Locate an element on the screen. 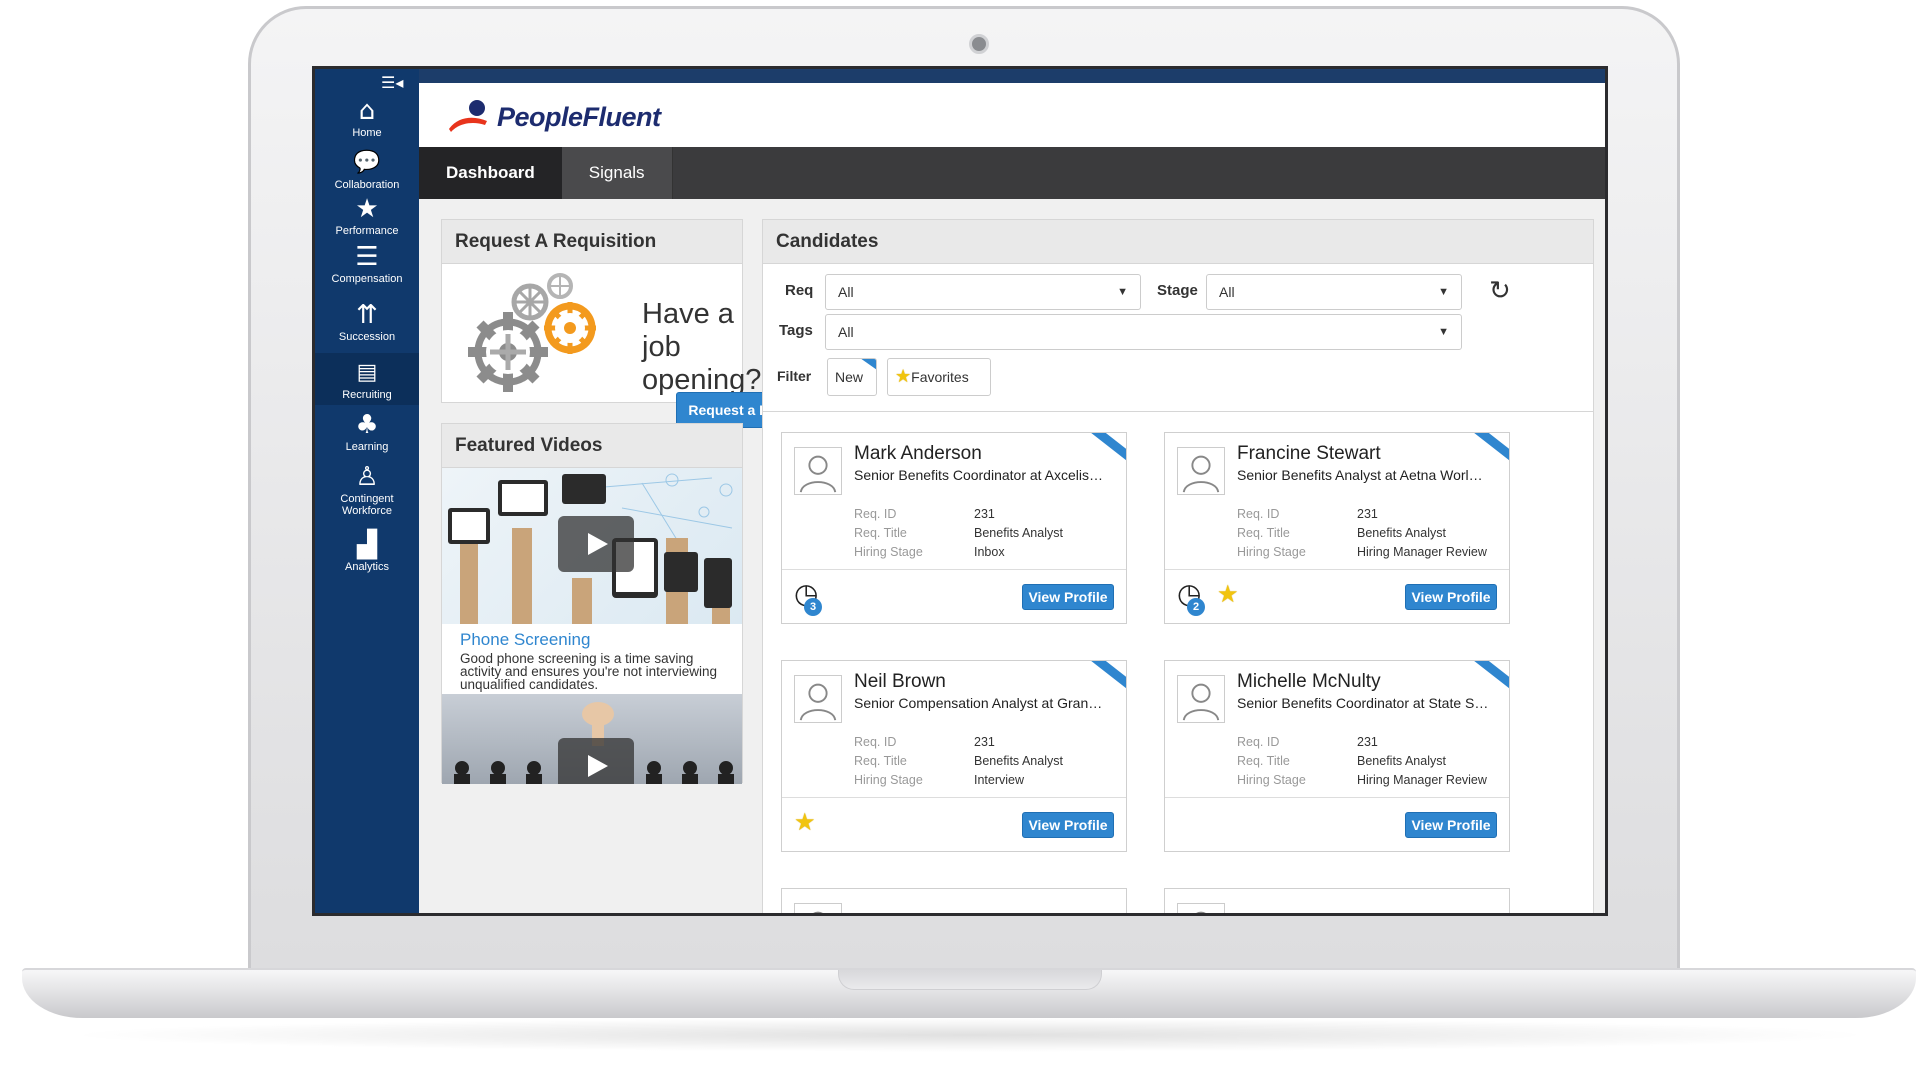 The height and width of the screenshot is (1073, 1920). activity-count-badge: 2 is located at coordinates (1196, 607).